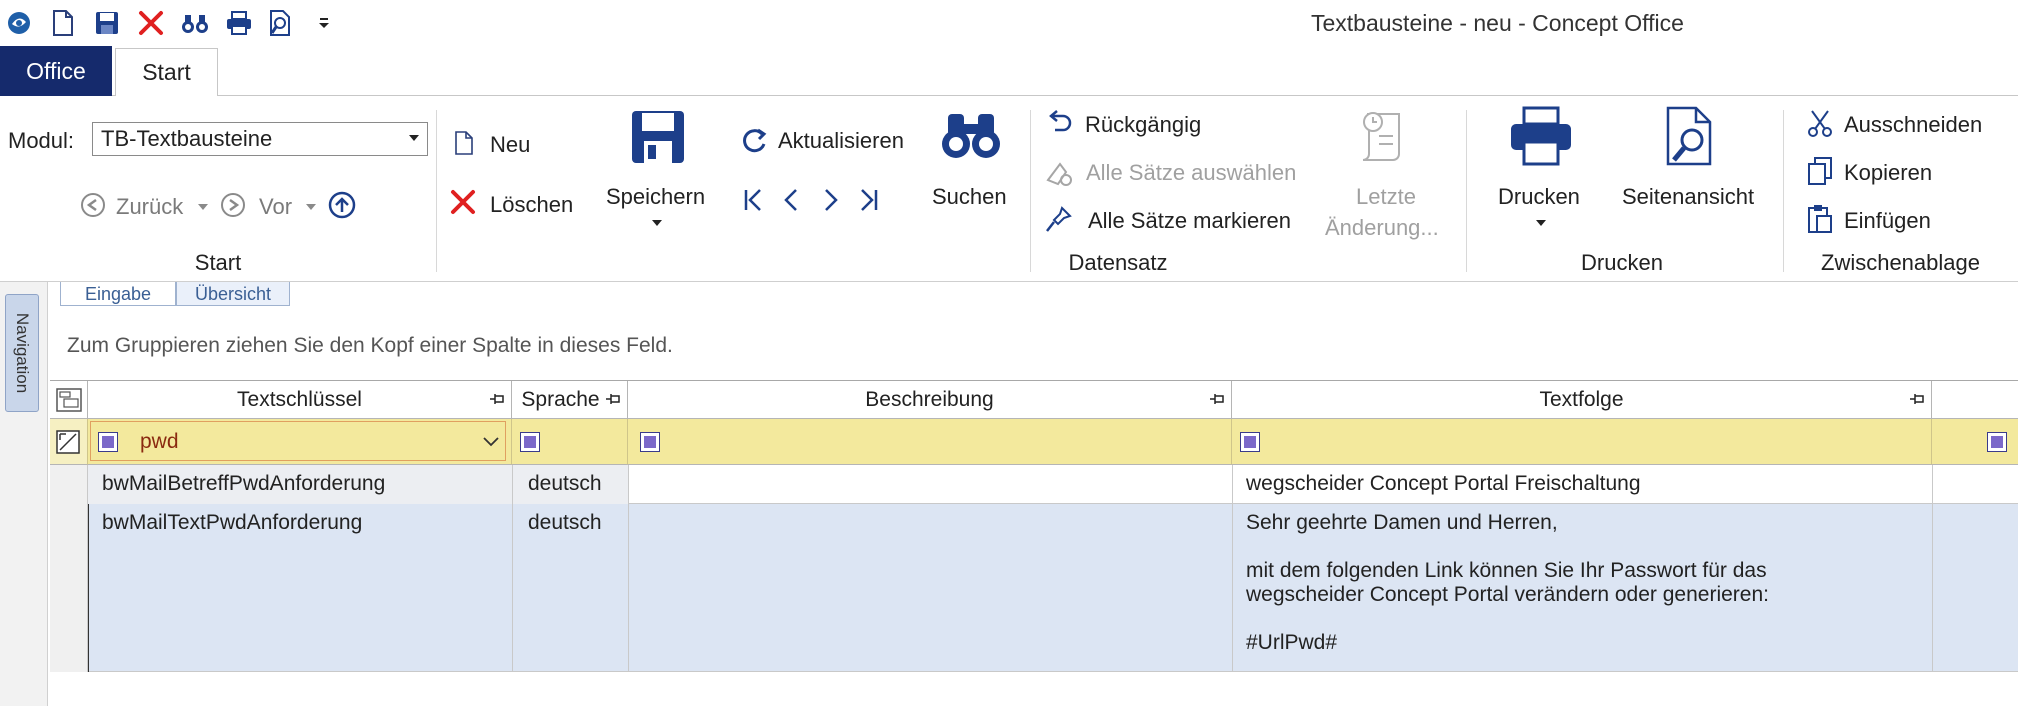 The image size is (2018, 706). Describe the element at coordinates (1539, 197) in the screenshot. I see `print-button: Drucken` at that location.